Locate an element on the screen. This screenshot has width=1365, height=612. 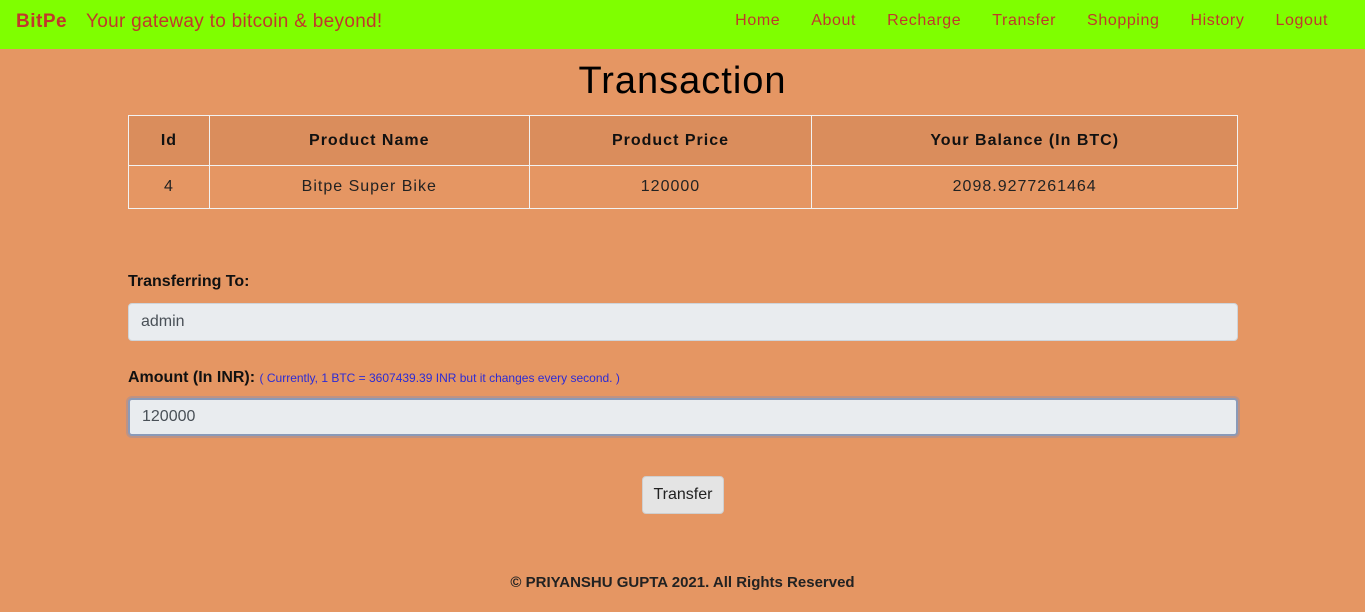
cell-balance: 2098.9277261464 is located at coordinates (1024, 187).